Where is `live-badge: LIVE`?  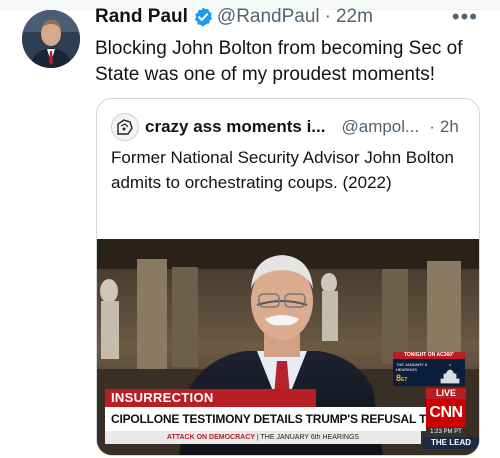 live-badge: LIVE is located at coordinates (446, 393).